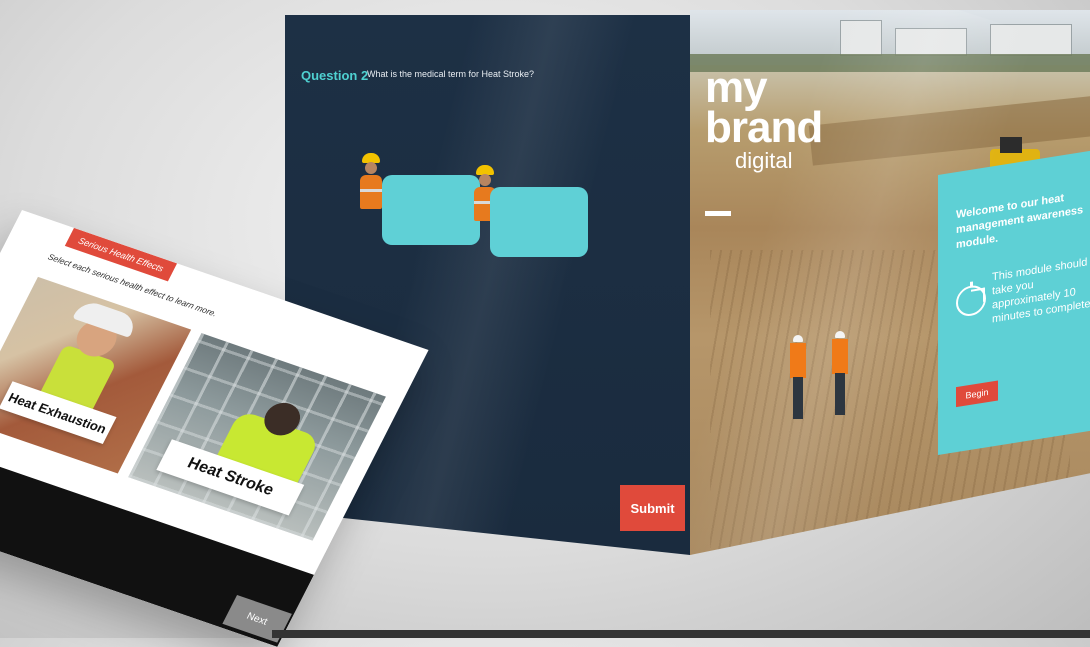 The width and height of the screenshot is (1090, 647). Describe the element at coordinates (977, 394) in the screenshot. I see `begin-button: Begin` at that location.